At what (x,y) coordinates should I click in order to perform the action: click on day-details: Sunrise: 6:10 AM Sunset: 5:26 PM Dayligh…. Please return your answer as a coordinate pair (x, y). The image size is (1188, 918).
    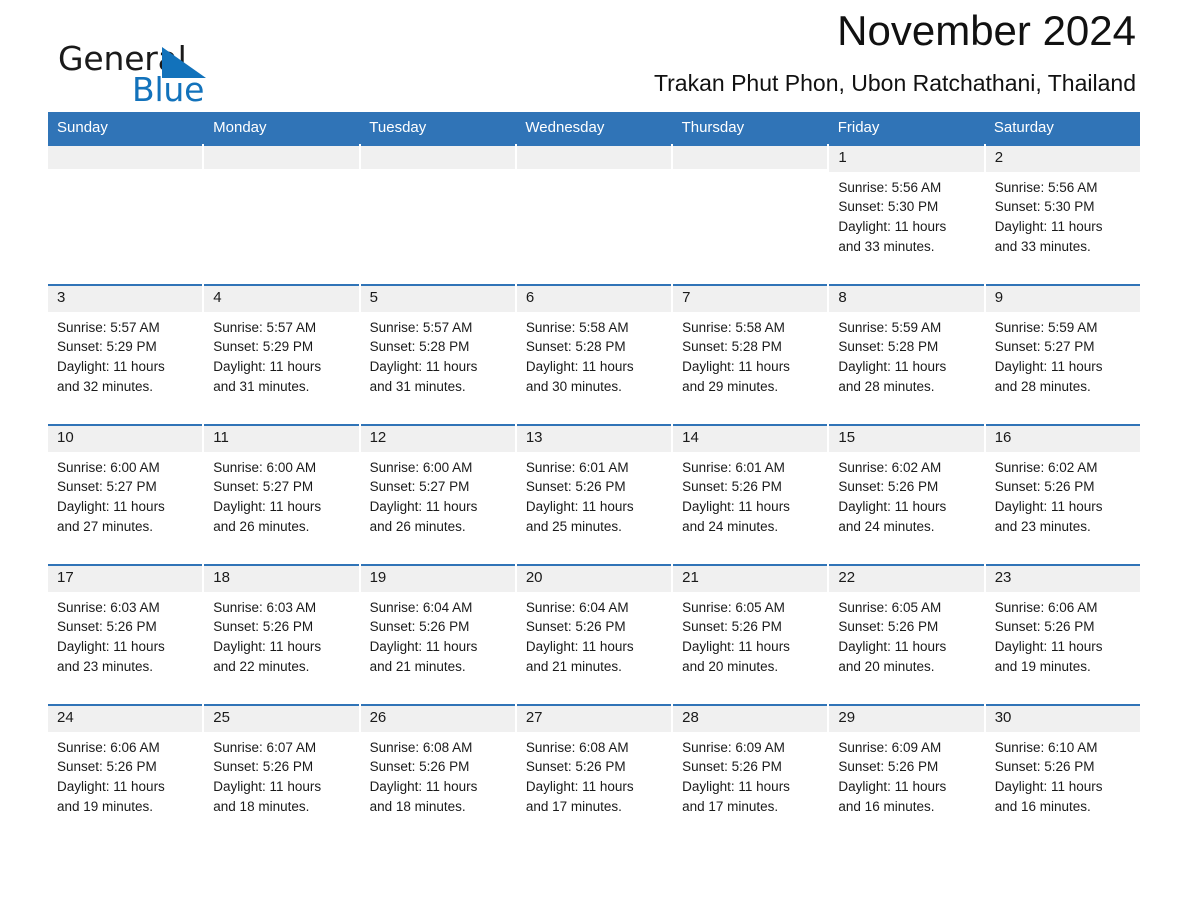
    Looking at the image, I should click on (1063, 779).